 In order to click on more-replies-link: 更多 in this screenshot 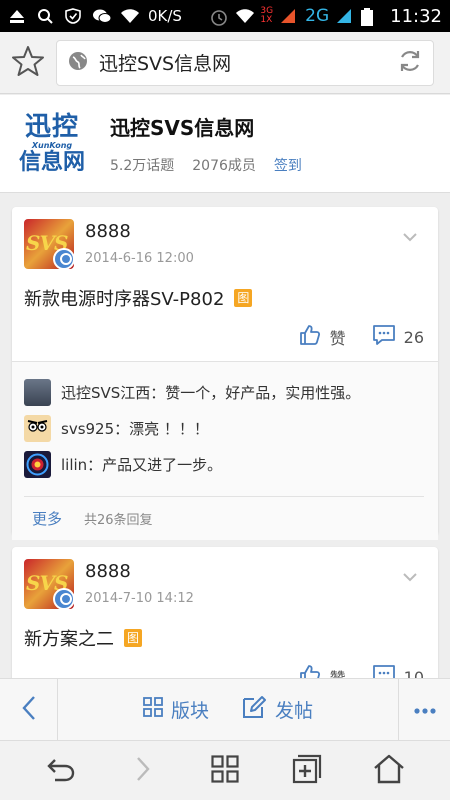, I will do `click(47, 518)`.